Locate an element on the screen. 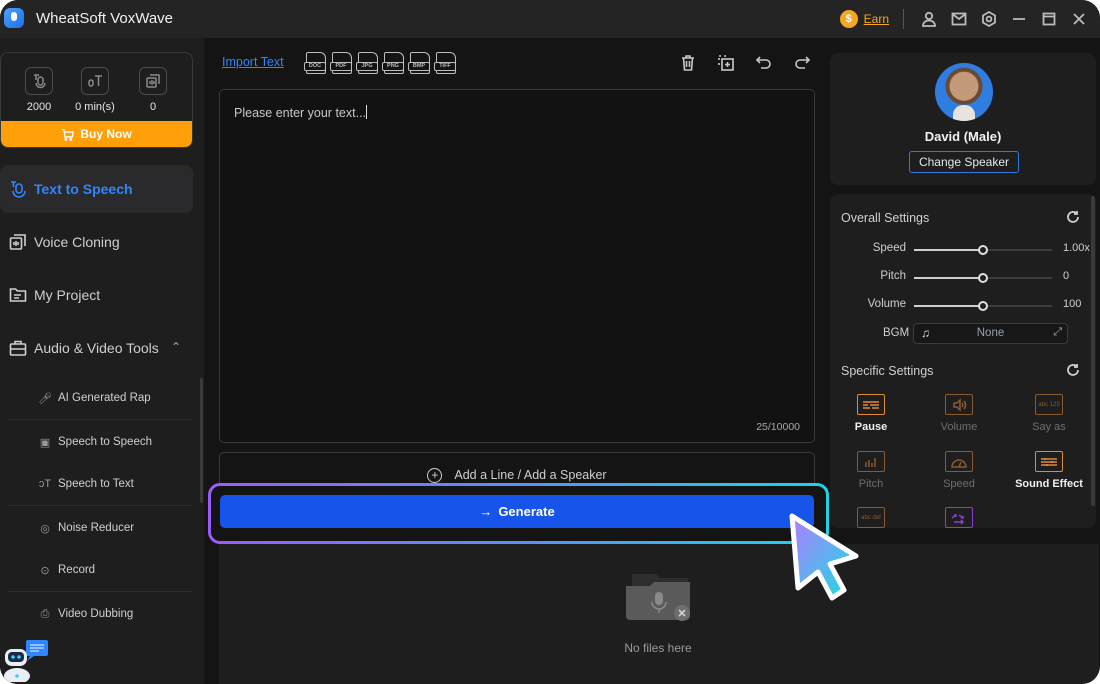  setting-label: Sound Effect is located at coordinates (1049, 484).